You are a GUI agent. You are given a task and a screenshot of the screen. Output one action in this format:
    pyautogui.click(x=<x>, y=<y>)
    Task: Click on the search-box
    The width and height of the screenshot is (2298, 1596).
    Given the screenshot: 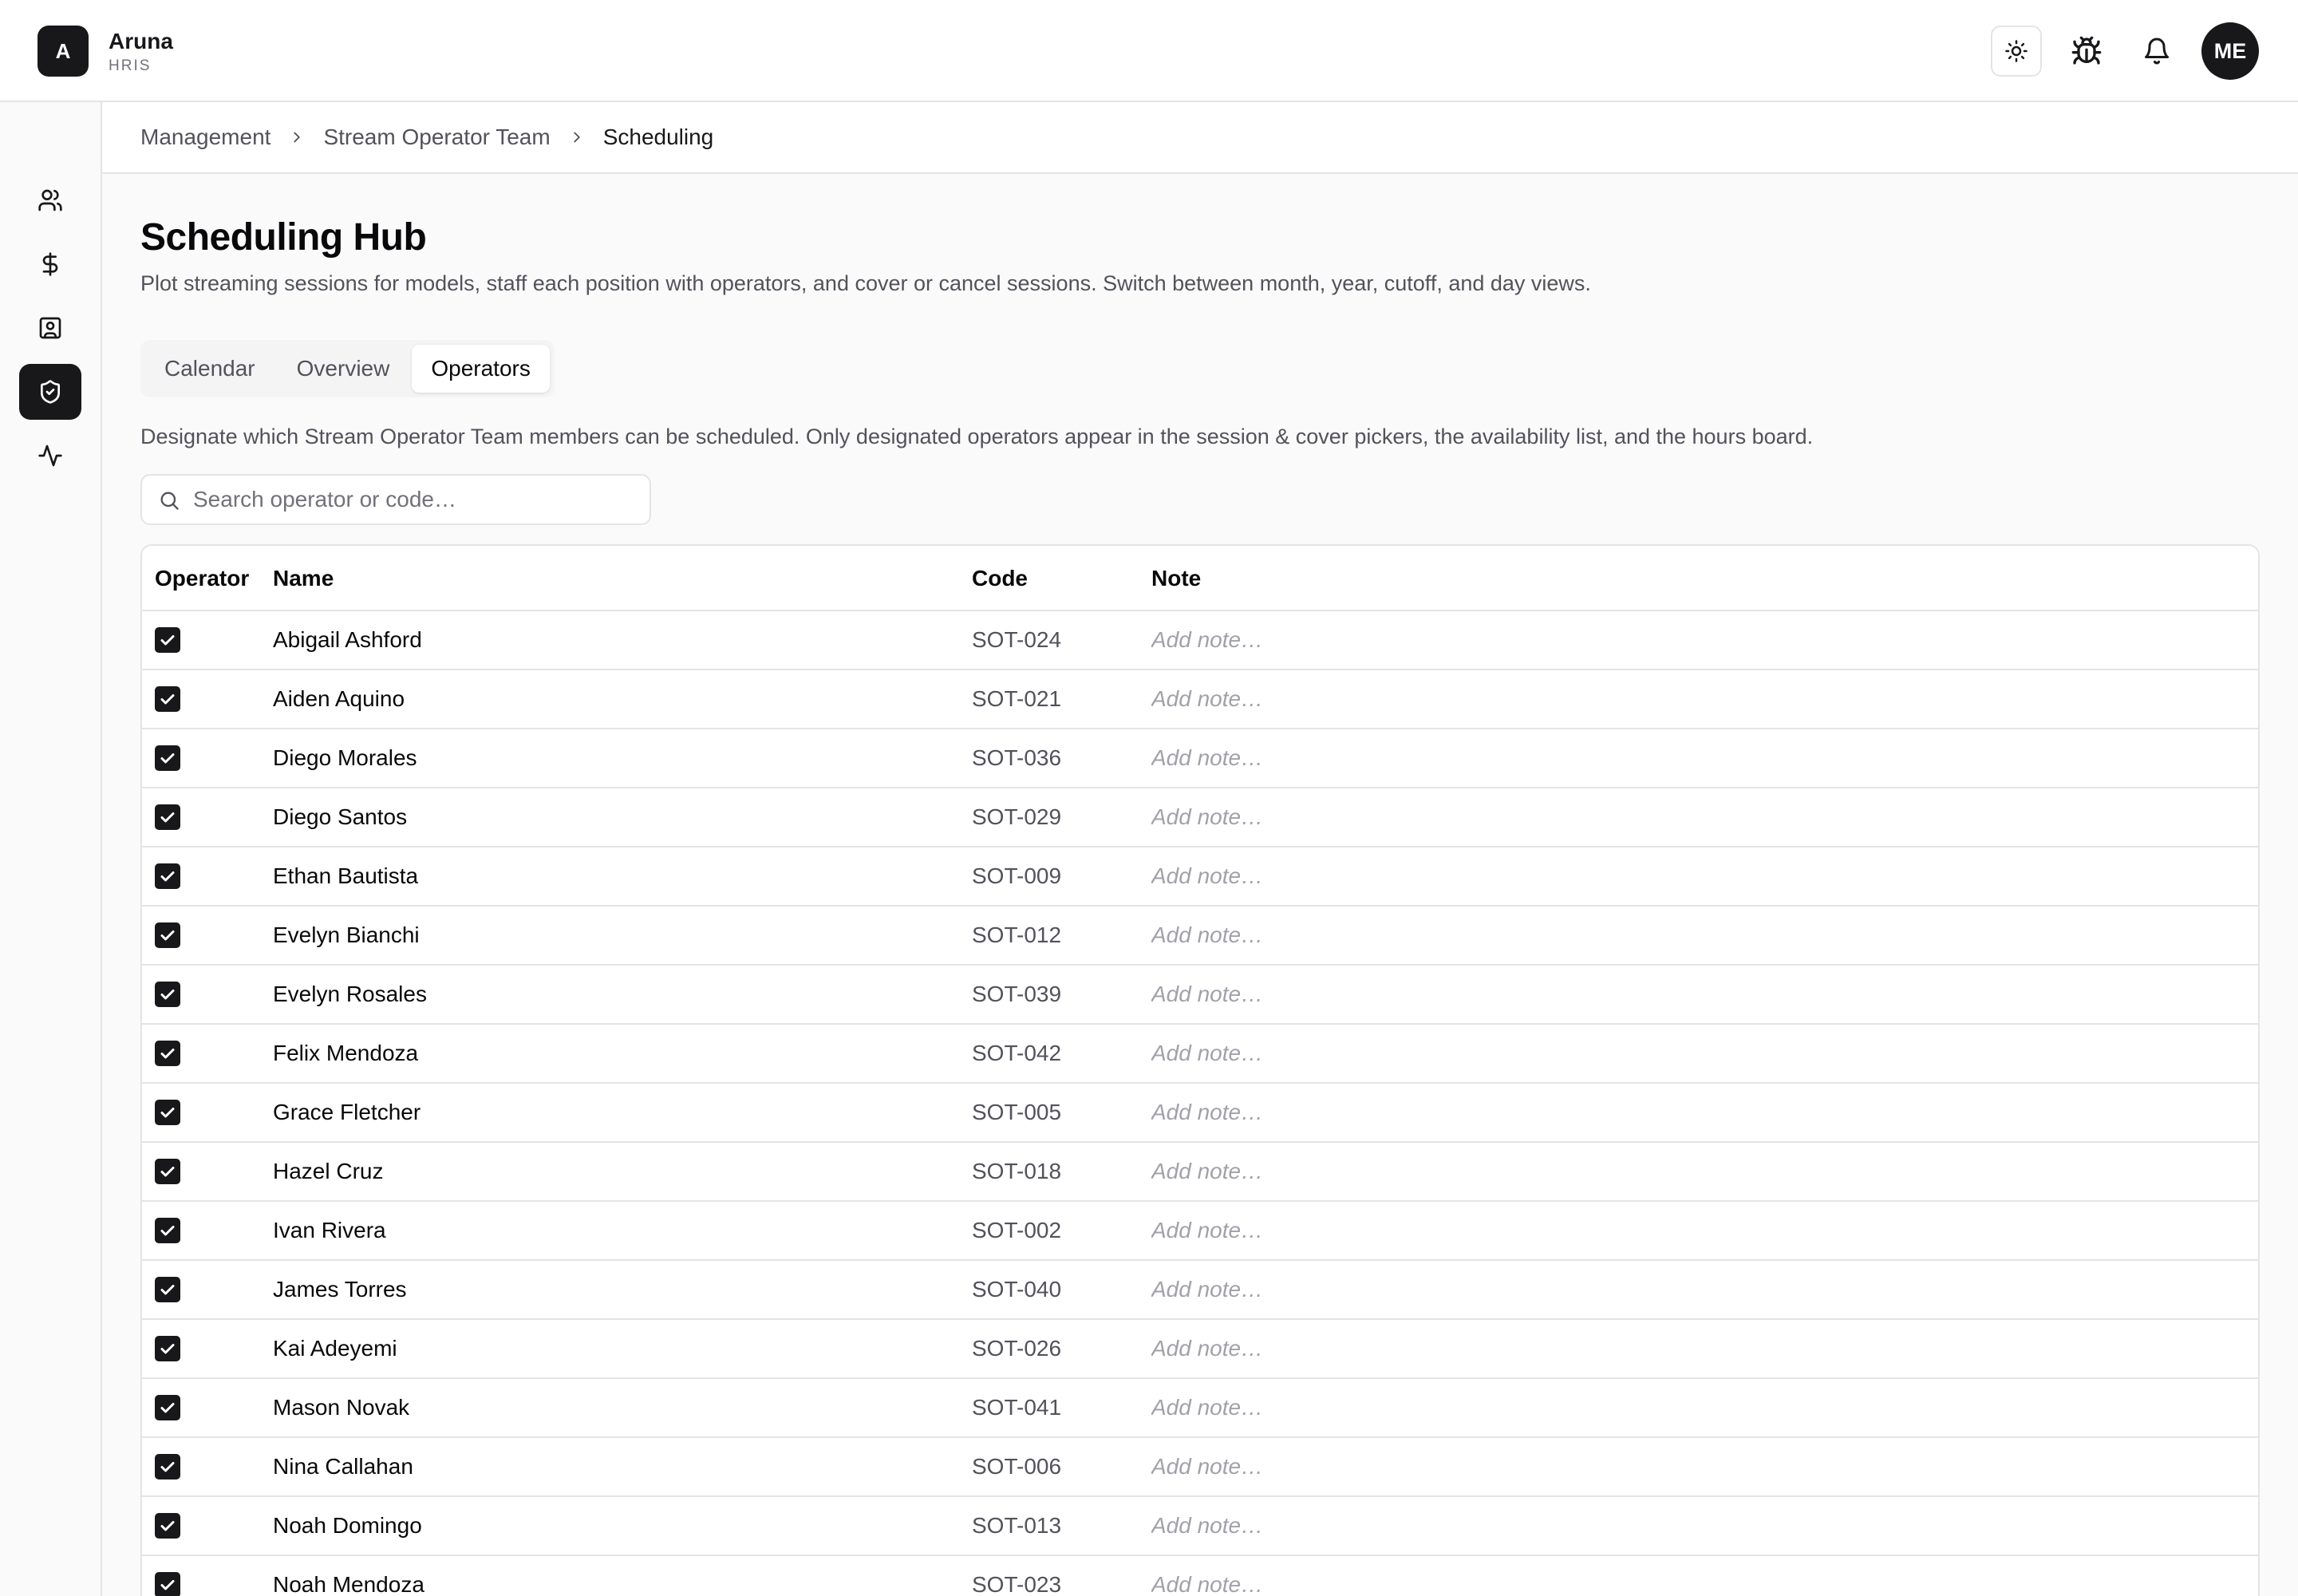 What is the action you would take?
    pyautogui.click(x=396, y=499)
    